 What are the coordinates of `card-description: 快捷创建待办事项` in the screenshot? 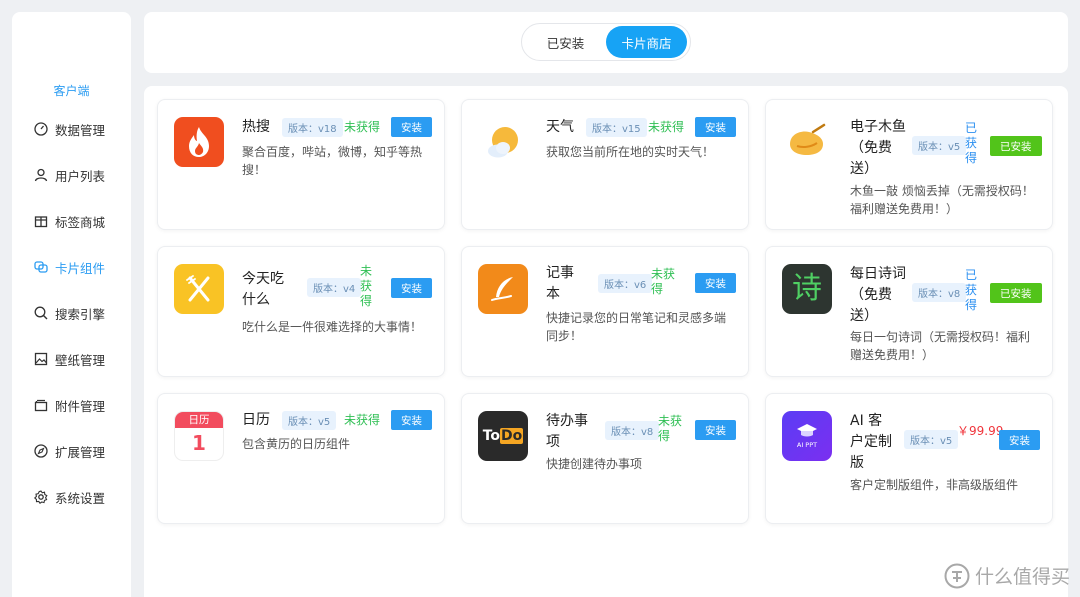 It's located at (594, 464).